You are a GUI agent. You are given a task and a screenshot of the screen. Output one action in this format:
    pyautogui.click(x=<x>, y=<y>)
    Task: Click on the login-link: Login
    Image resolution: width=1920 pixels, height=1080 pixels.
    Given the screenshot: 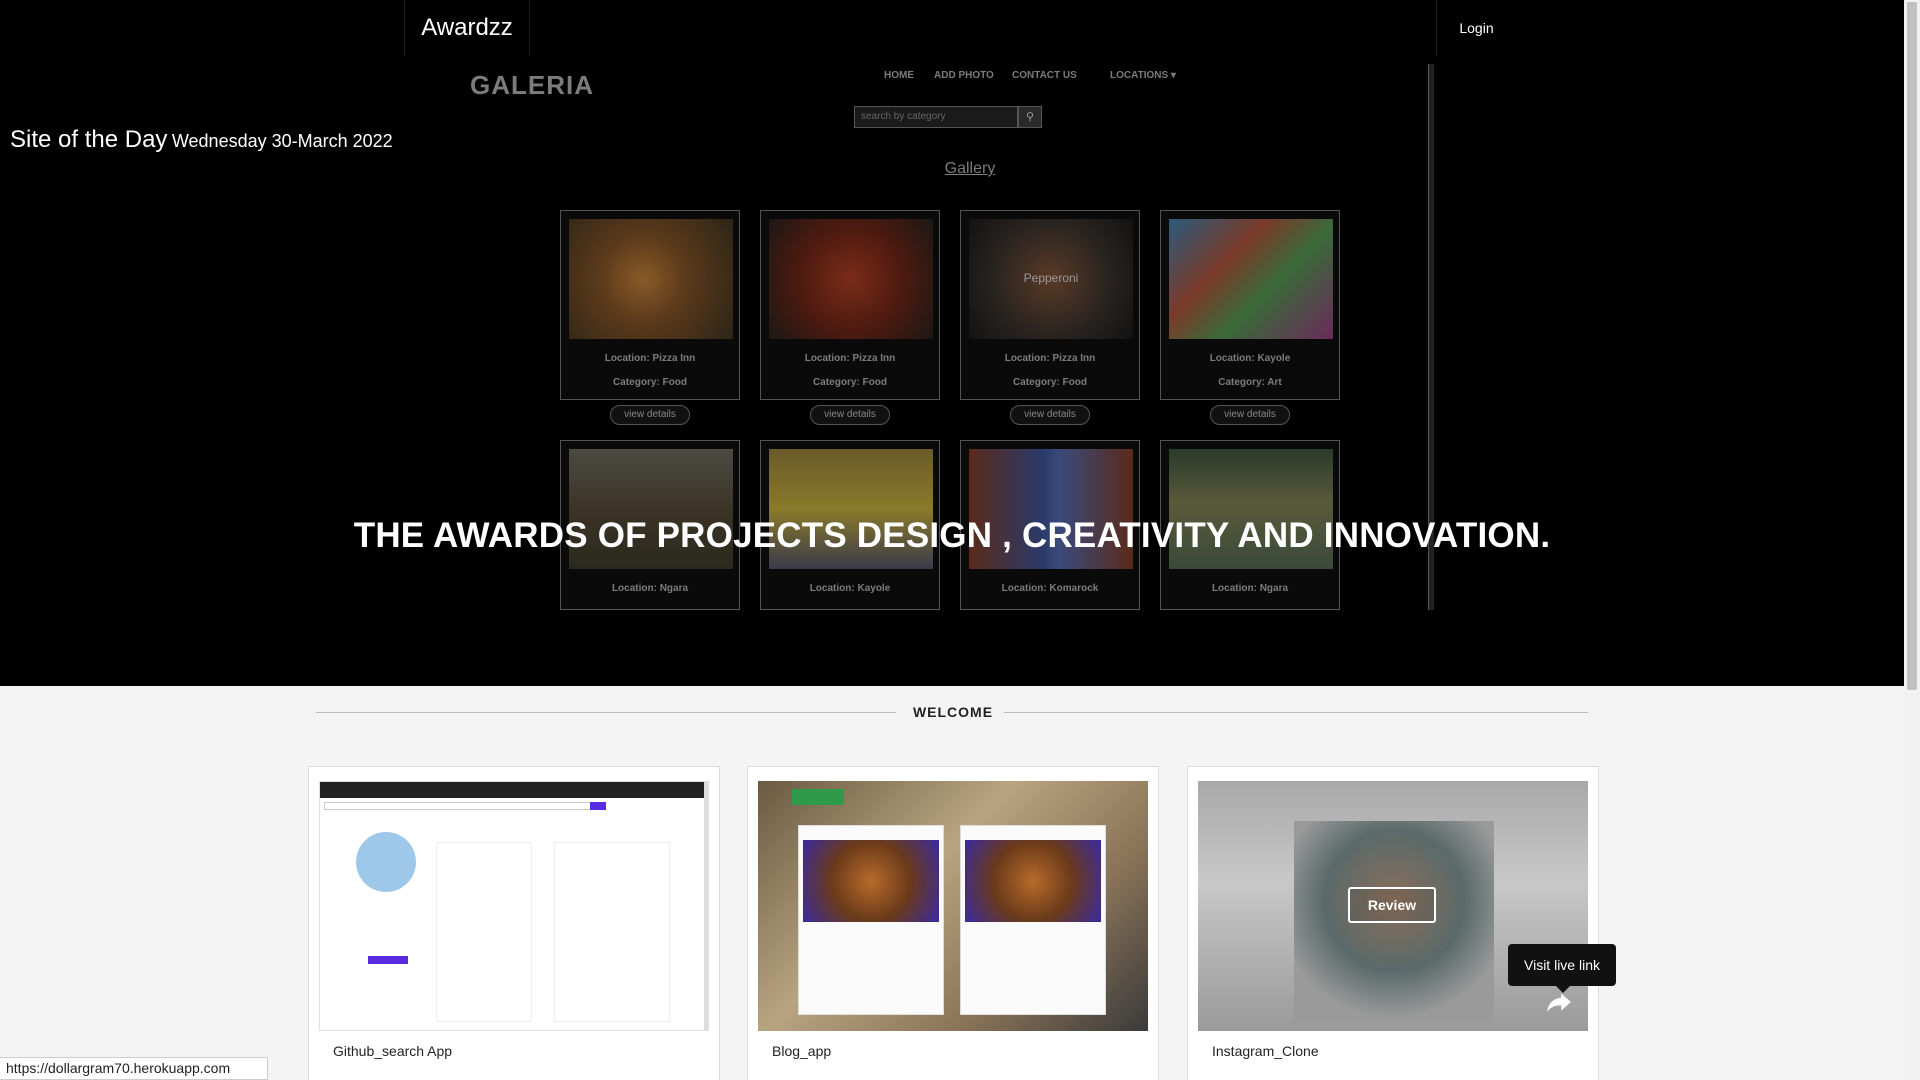 What is the action you would take?
    pyautogui.click(x=1476, y=28)
    